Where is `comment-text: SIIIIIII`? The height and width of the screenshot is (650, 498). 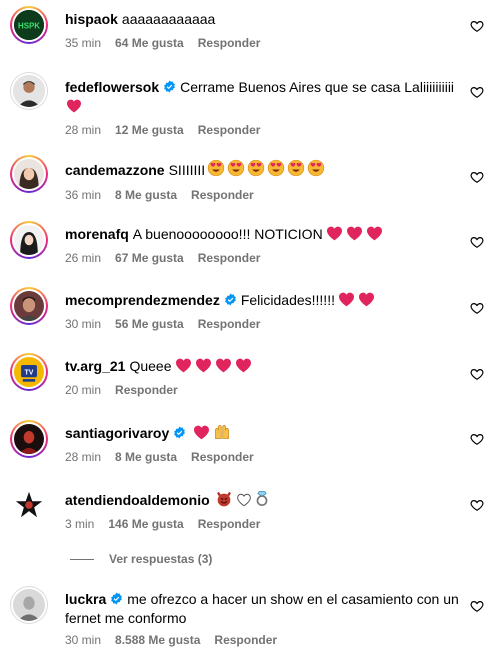
comment-text: SIIIIIII is located at coordinates (187, 170).